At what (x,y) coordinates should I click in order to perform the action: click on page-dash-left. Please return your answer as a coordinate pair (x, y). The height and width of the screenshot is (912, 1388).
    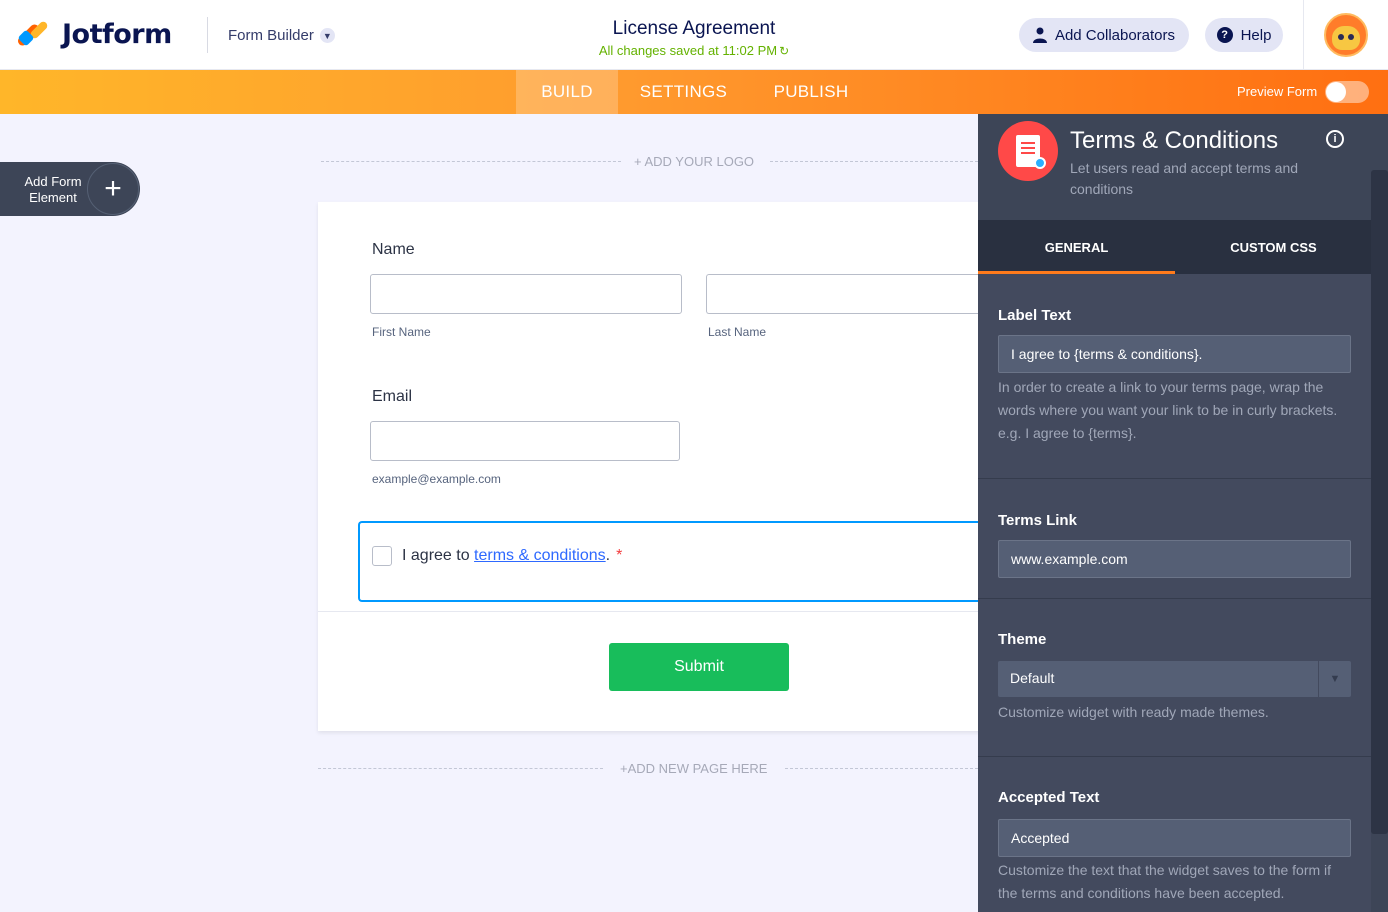
    Looking at the image, I should click on (460, 768).